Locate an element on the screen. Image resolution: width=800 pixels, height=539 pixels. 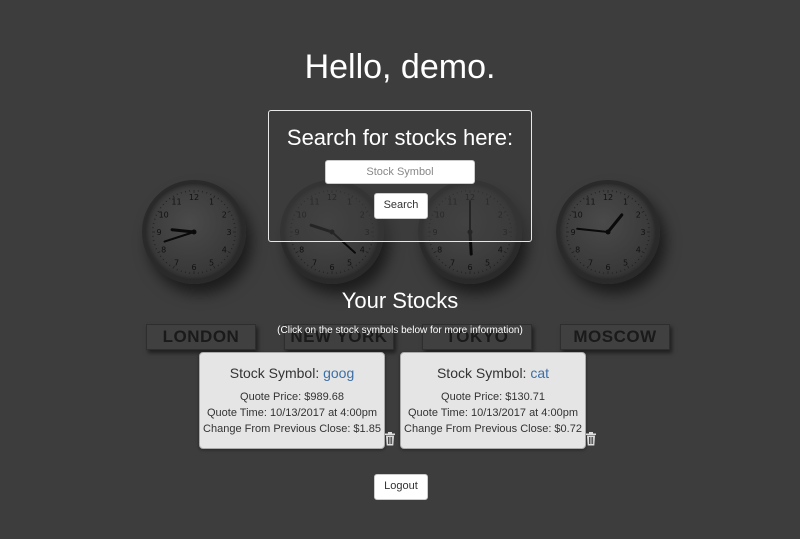
change-from-close: Change From Previous Close: $1.85 is located at coordinates (292, 429).